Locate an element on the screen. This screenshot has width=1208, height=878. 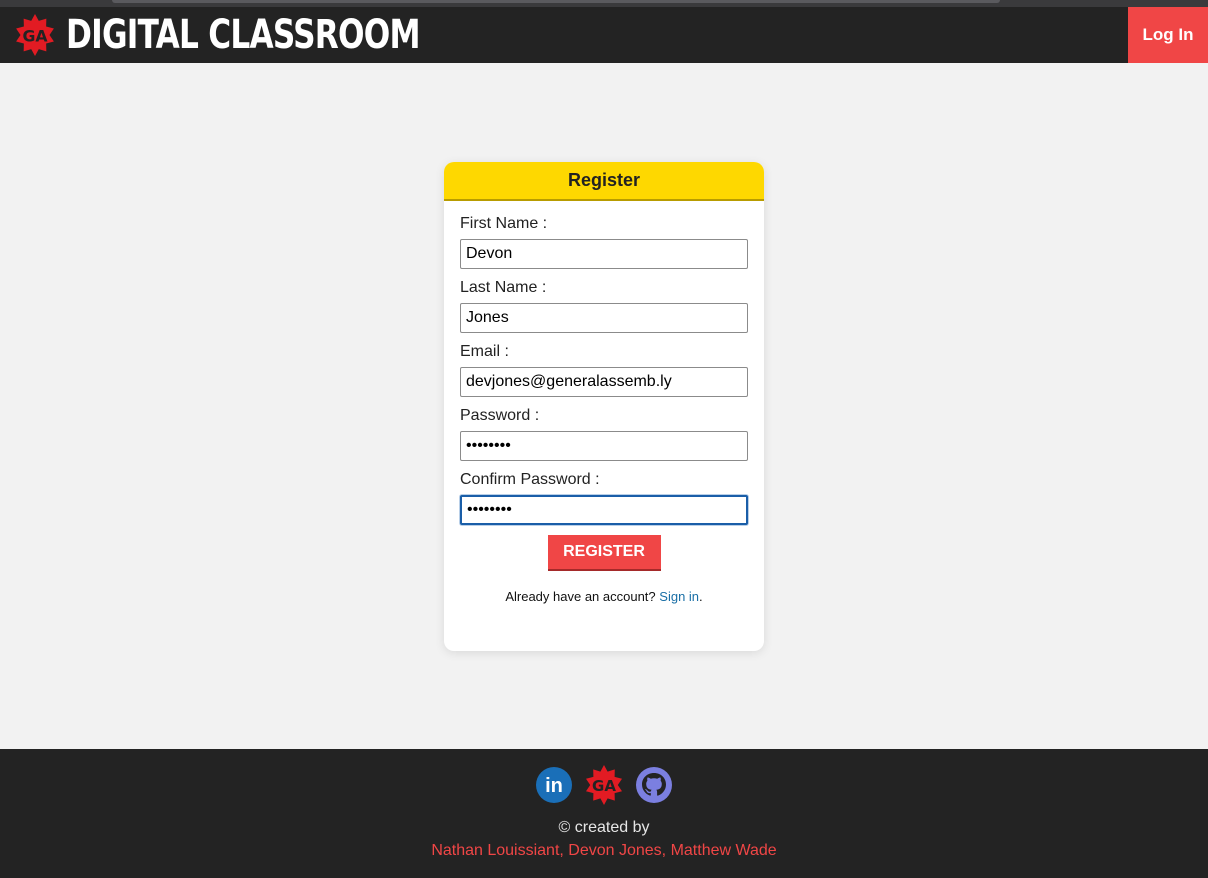
register-button: REGISTER is located at coordinates (604, 553).